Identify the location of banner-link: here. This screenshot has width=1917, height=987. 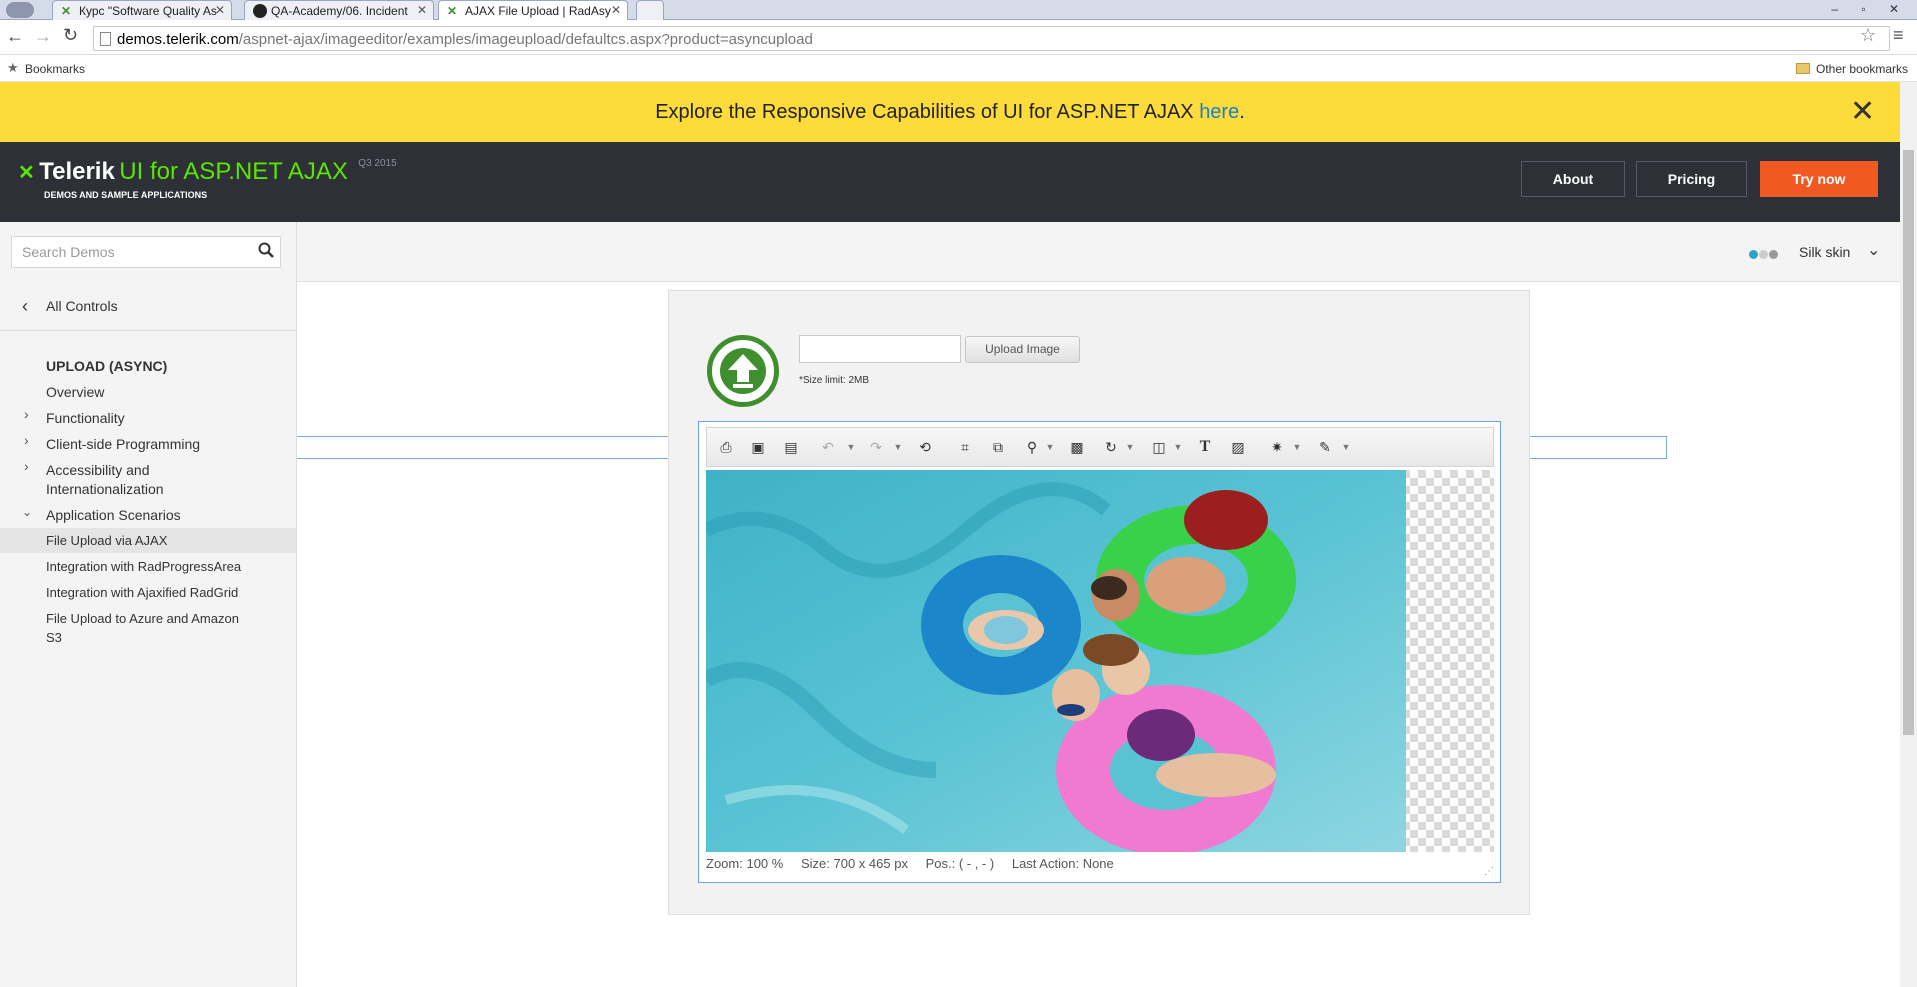
(1219, 112).